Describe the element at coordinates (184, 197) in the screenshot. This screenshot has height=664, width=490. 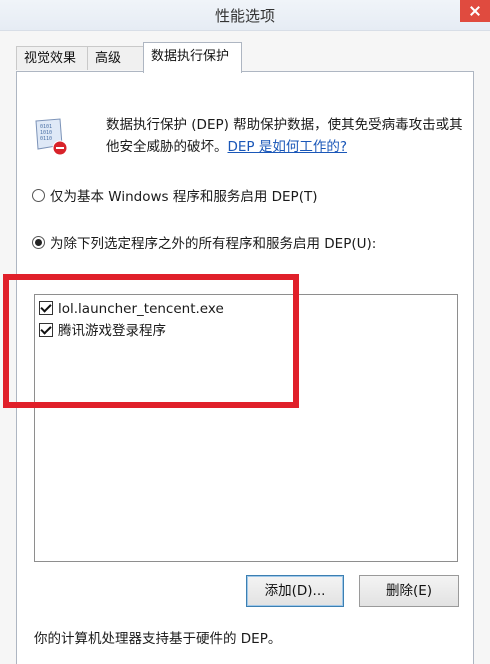
I see `radio-basic-label: 仅为基本 Windows 程序和服务启用 DEP(T)` at that location.